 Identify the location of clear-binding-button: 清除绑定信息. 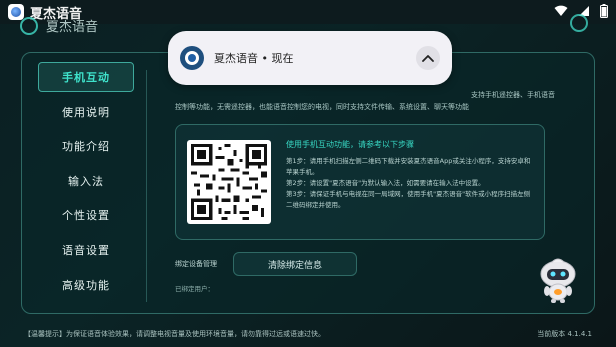
(295, 264).